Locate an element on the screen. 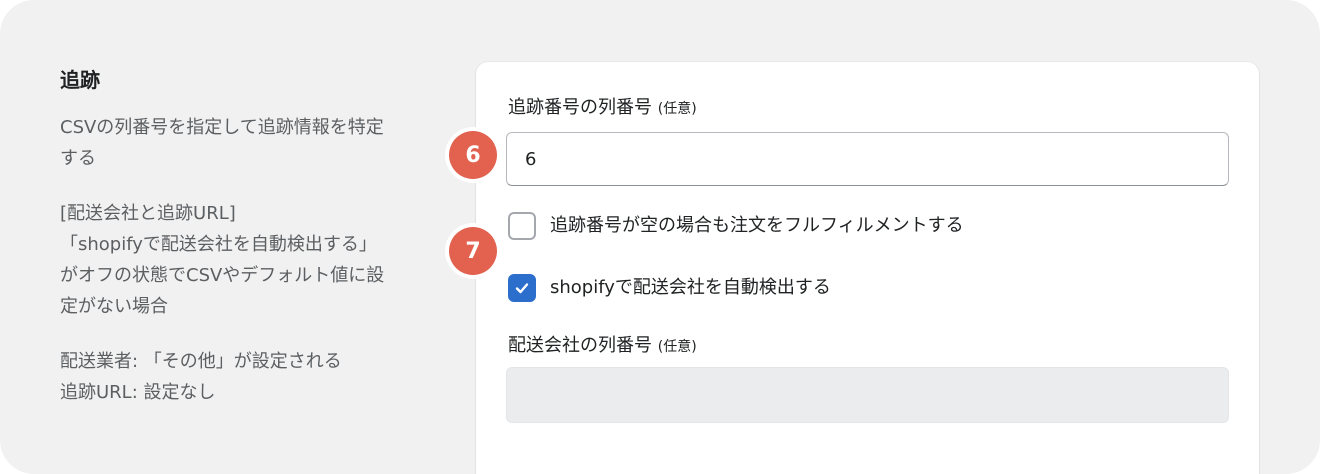  defaults-note: 配送業者: 「その他」が設定される 追跡URL: 設定なし is located at coordinates (260, 377).